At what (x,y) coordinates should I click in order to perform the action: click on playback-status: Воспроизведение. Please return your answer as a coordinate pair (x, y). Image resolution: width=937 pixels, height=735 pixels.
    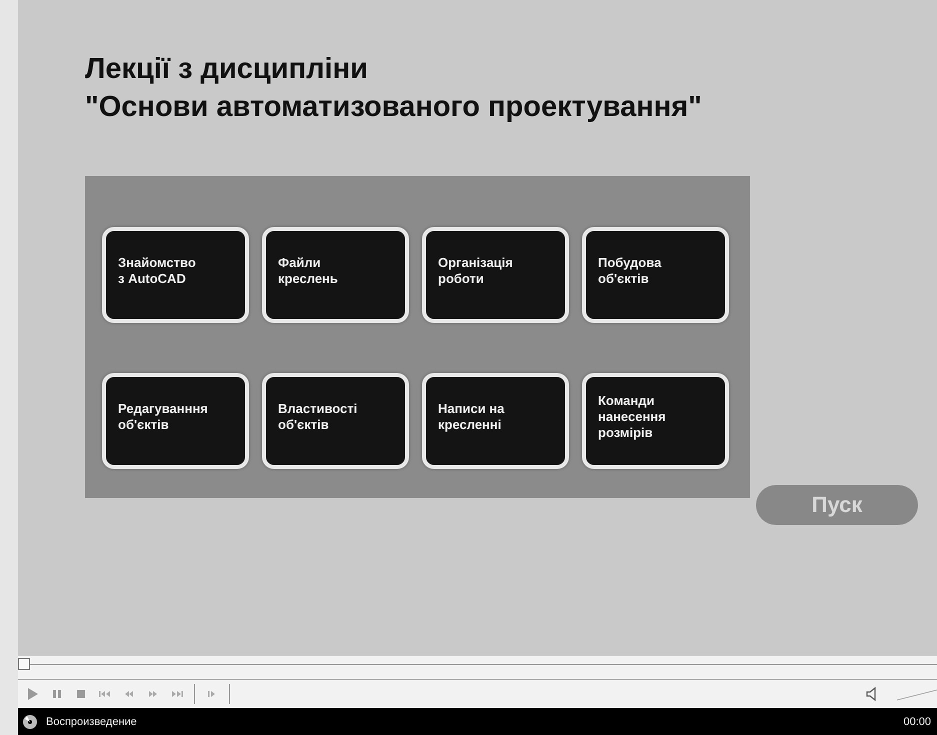
    Looking at the image, I should click on (91, 722).